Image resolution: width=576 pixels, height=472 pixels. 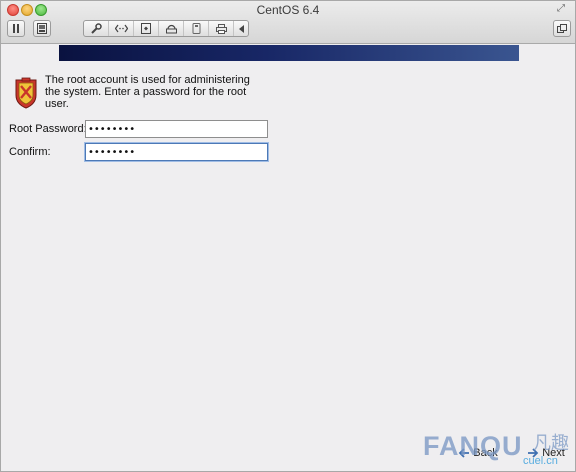 What do you see at coordinates (288, 22) in the screenshot?
I see `title-bar: CentOS 6.4 ⤢` at bounding box center [288, 22].